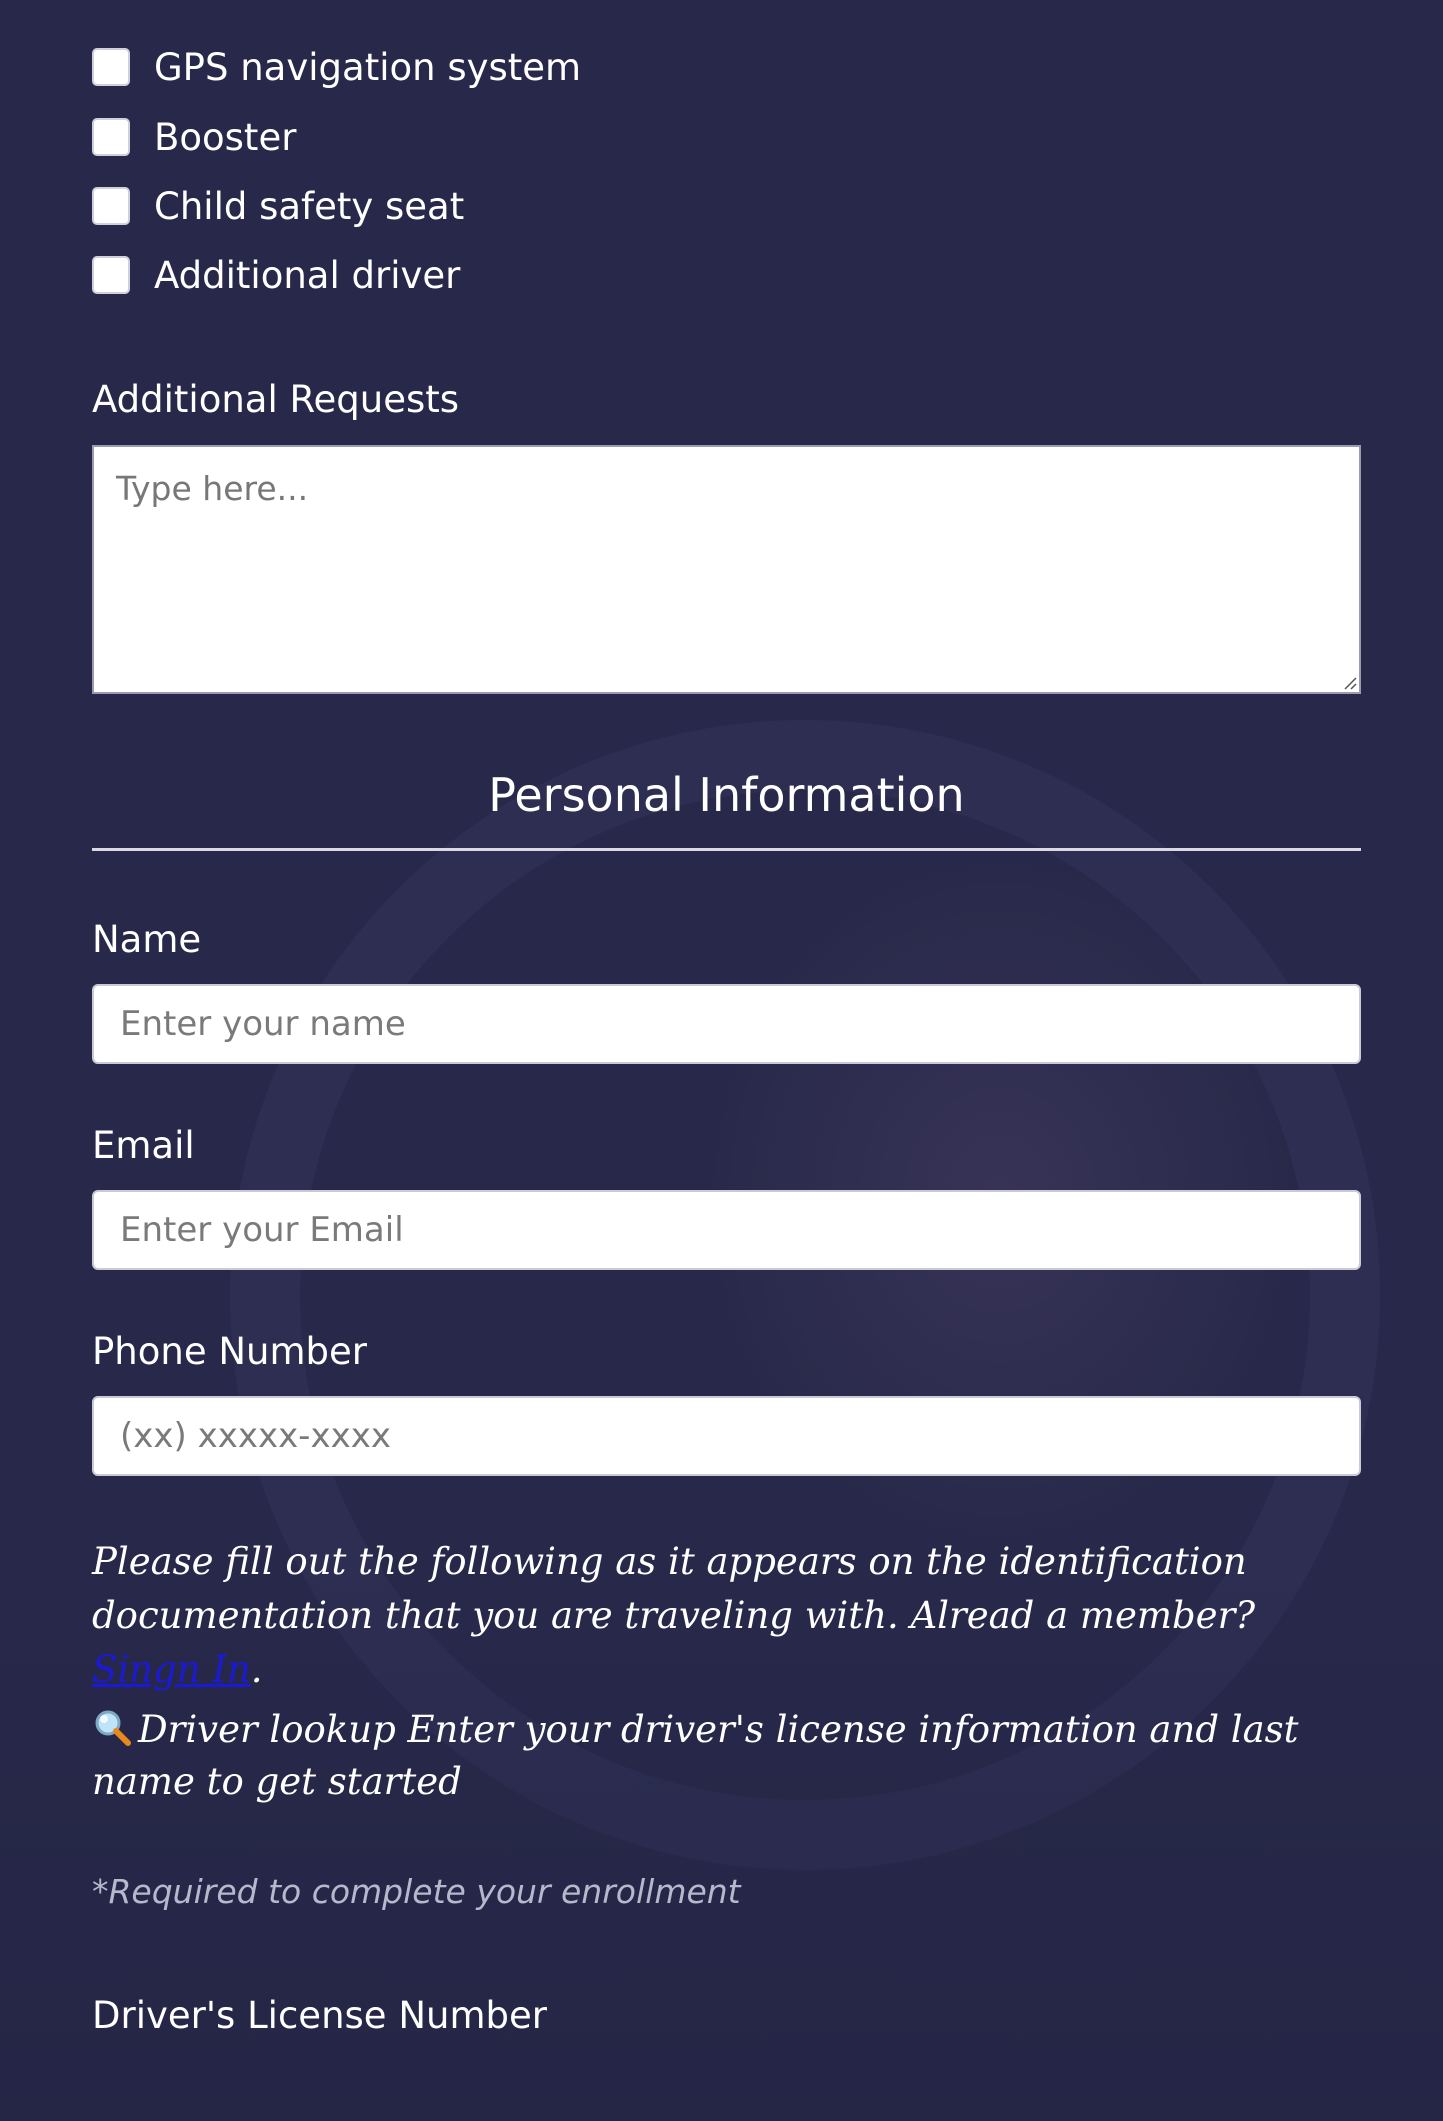  Describe the element at coordinates (726, 1024) in the screenshot. I see `name-input` at that location.